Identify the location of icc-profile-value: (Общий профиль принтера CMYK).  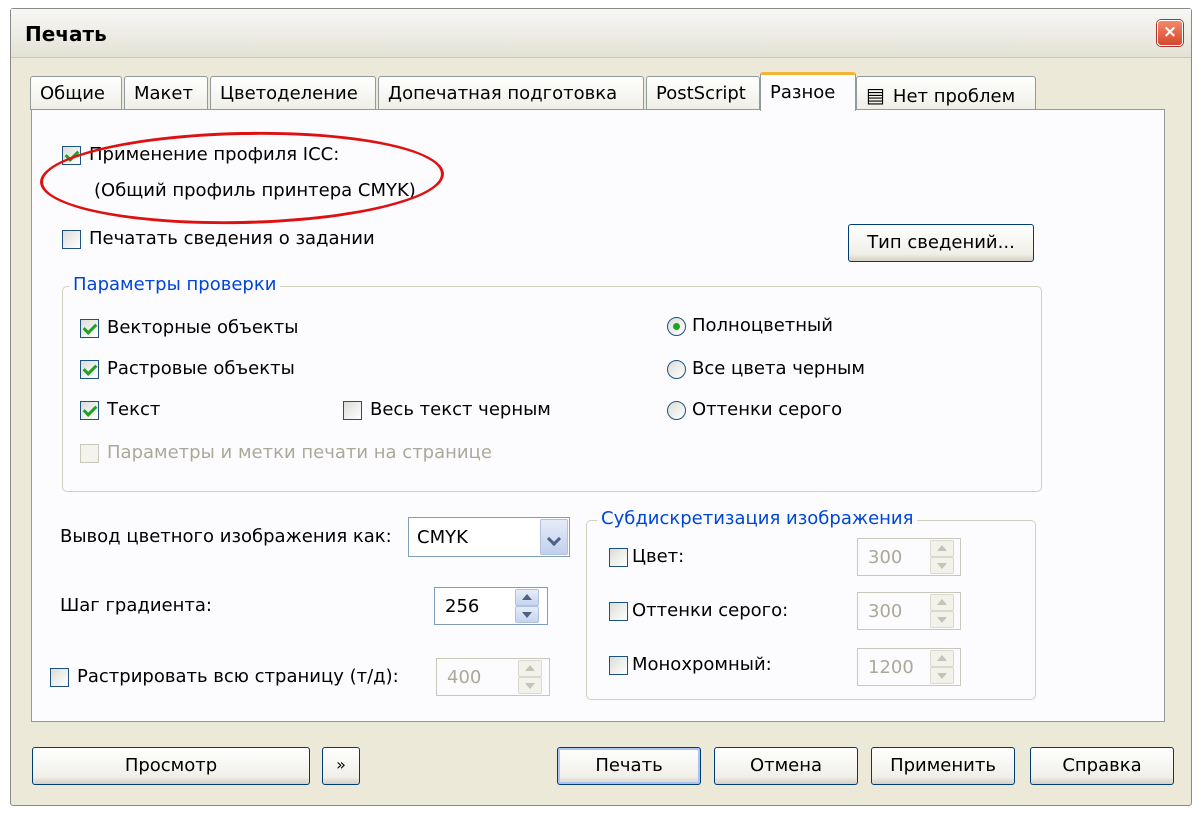
(255, 190).